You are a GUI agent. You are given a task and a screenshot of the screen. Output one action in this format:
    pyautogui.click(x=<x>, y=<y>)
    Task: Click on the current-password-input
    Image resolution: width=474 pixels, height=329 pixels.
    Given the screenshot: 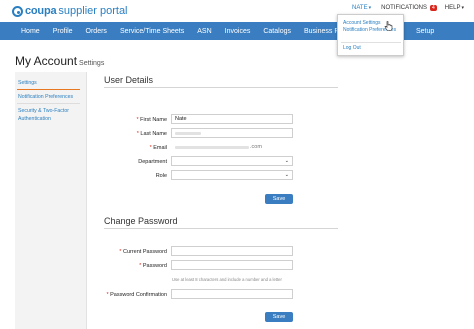 What is the action you would take?
    pyautogui.click(x=232, y=251)
    